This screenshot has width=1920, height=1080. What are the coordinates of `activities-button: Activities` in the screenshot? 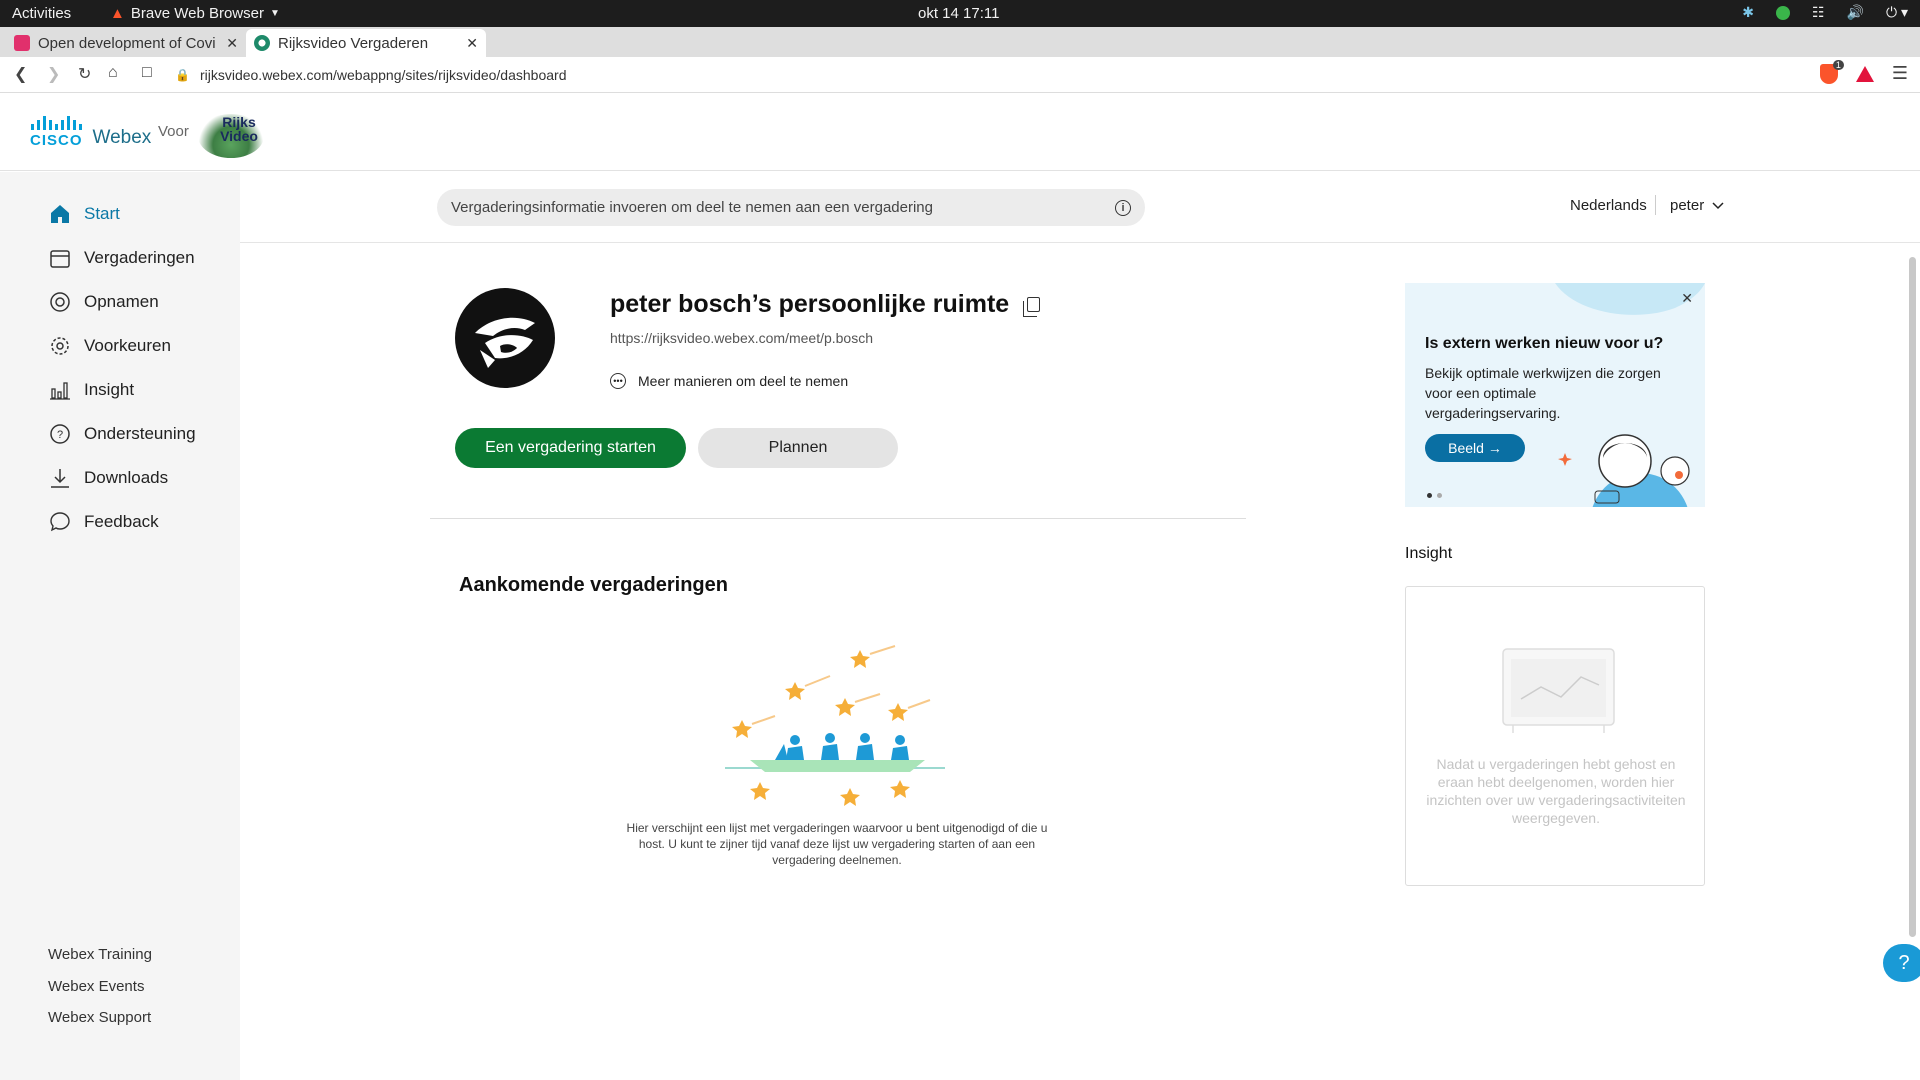 It's located at (41, 13).